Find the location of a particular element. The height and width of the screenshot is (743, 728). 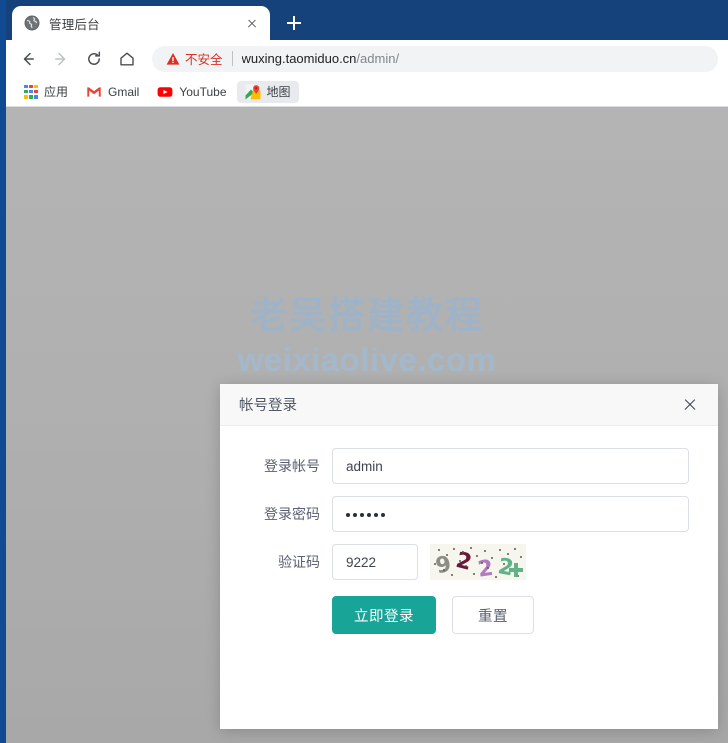

captcha-value: 9222 is located at coordinates (361, 562).